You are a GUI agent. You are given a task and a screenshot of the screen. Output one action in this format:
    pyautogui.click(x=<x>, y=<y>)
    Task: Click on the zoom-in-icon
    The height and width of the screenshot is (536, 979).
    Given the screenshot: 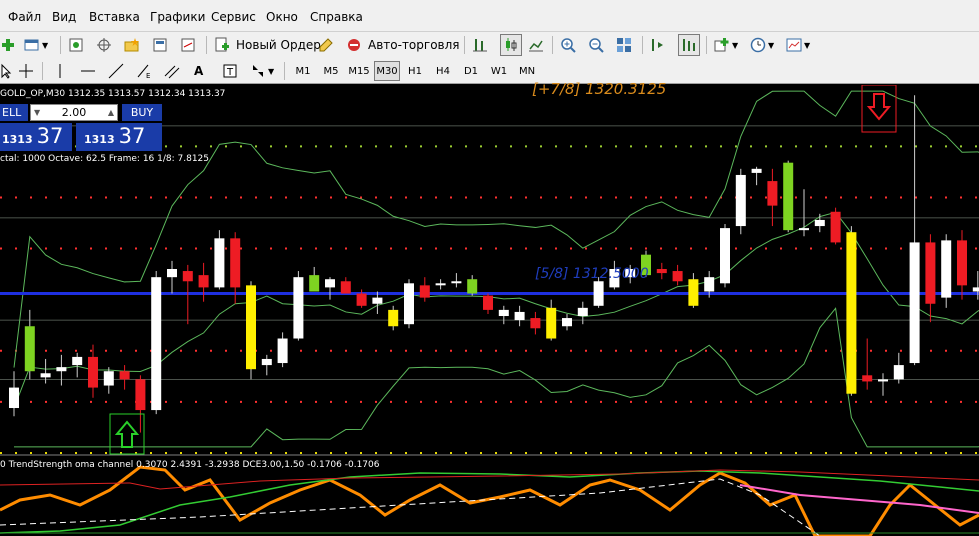 What is the action you would take?
    pyautogui.click(x=568, y=45)
    